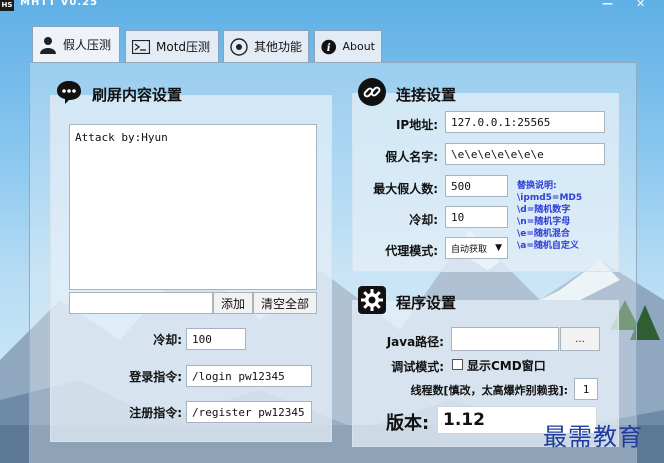 The height and width of the screenshot is (463, 664). Describe the element at coordinates (525, 122) in the screenshot. I see `ip-input: 127.0.0.1:25565` at that location.